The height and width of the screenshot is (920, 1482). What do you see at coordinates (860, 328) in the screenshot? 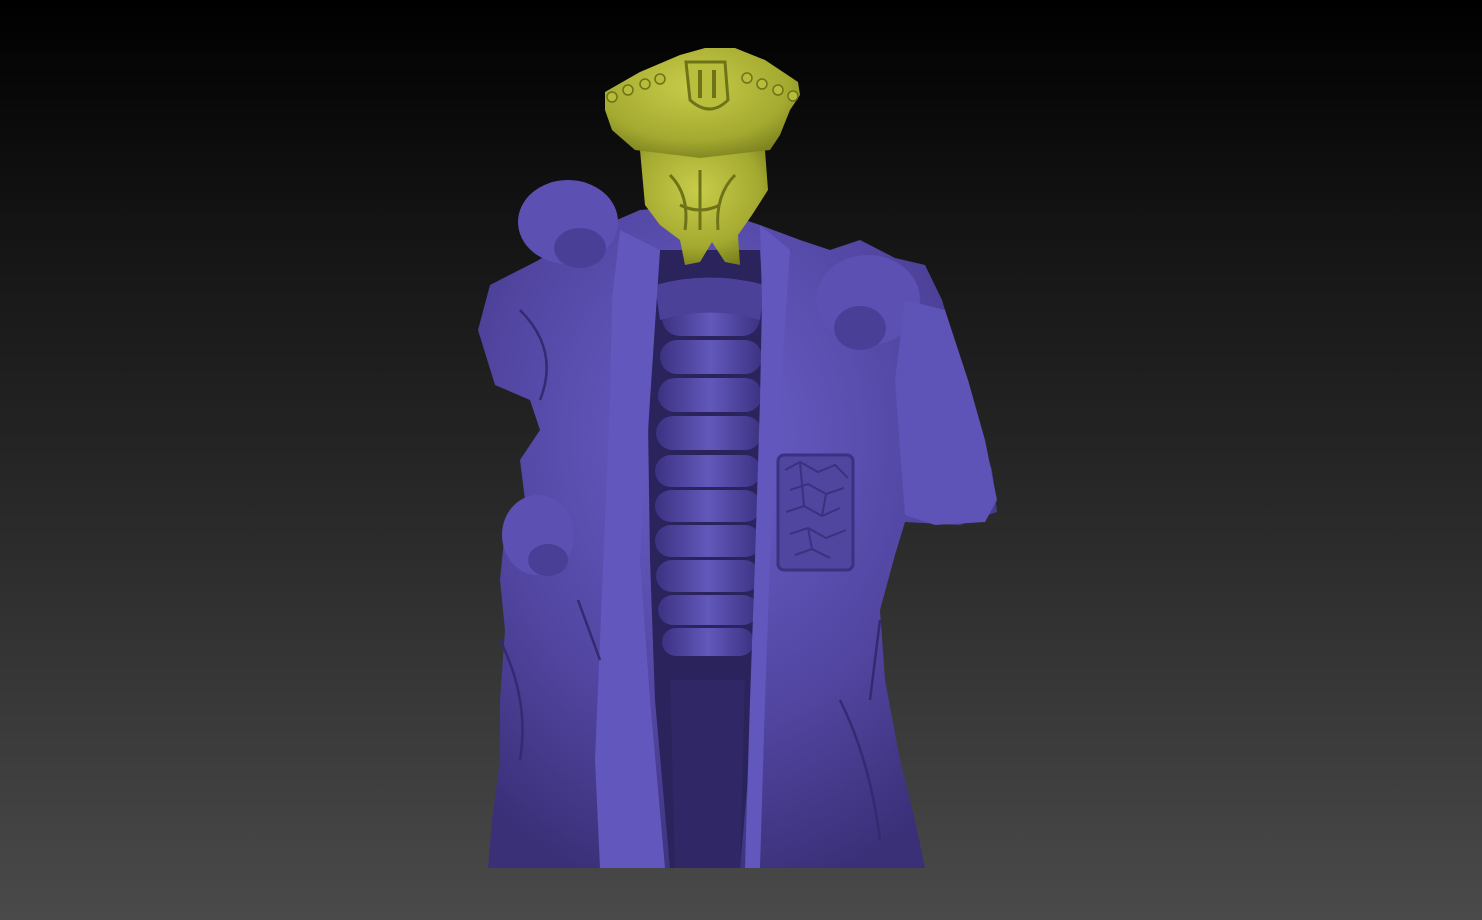
I see `right-shoulder-fist-knuckle` at bounding box center [860, 328].